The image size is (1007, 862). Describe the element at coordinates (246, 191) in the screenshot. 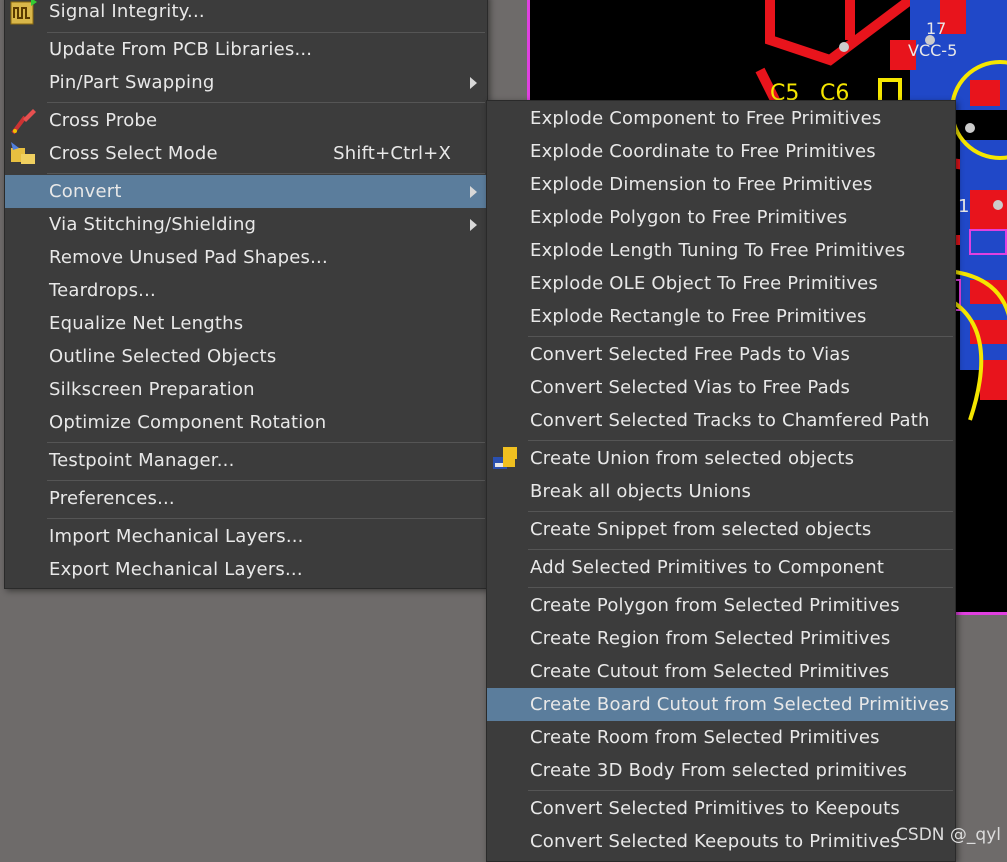

I see `menu-item-convert: Convert` at that location.